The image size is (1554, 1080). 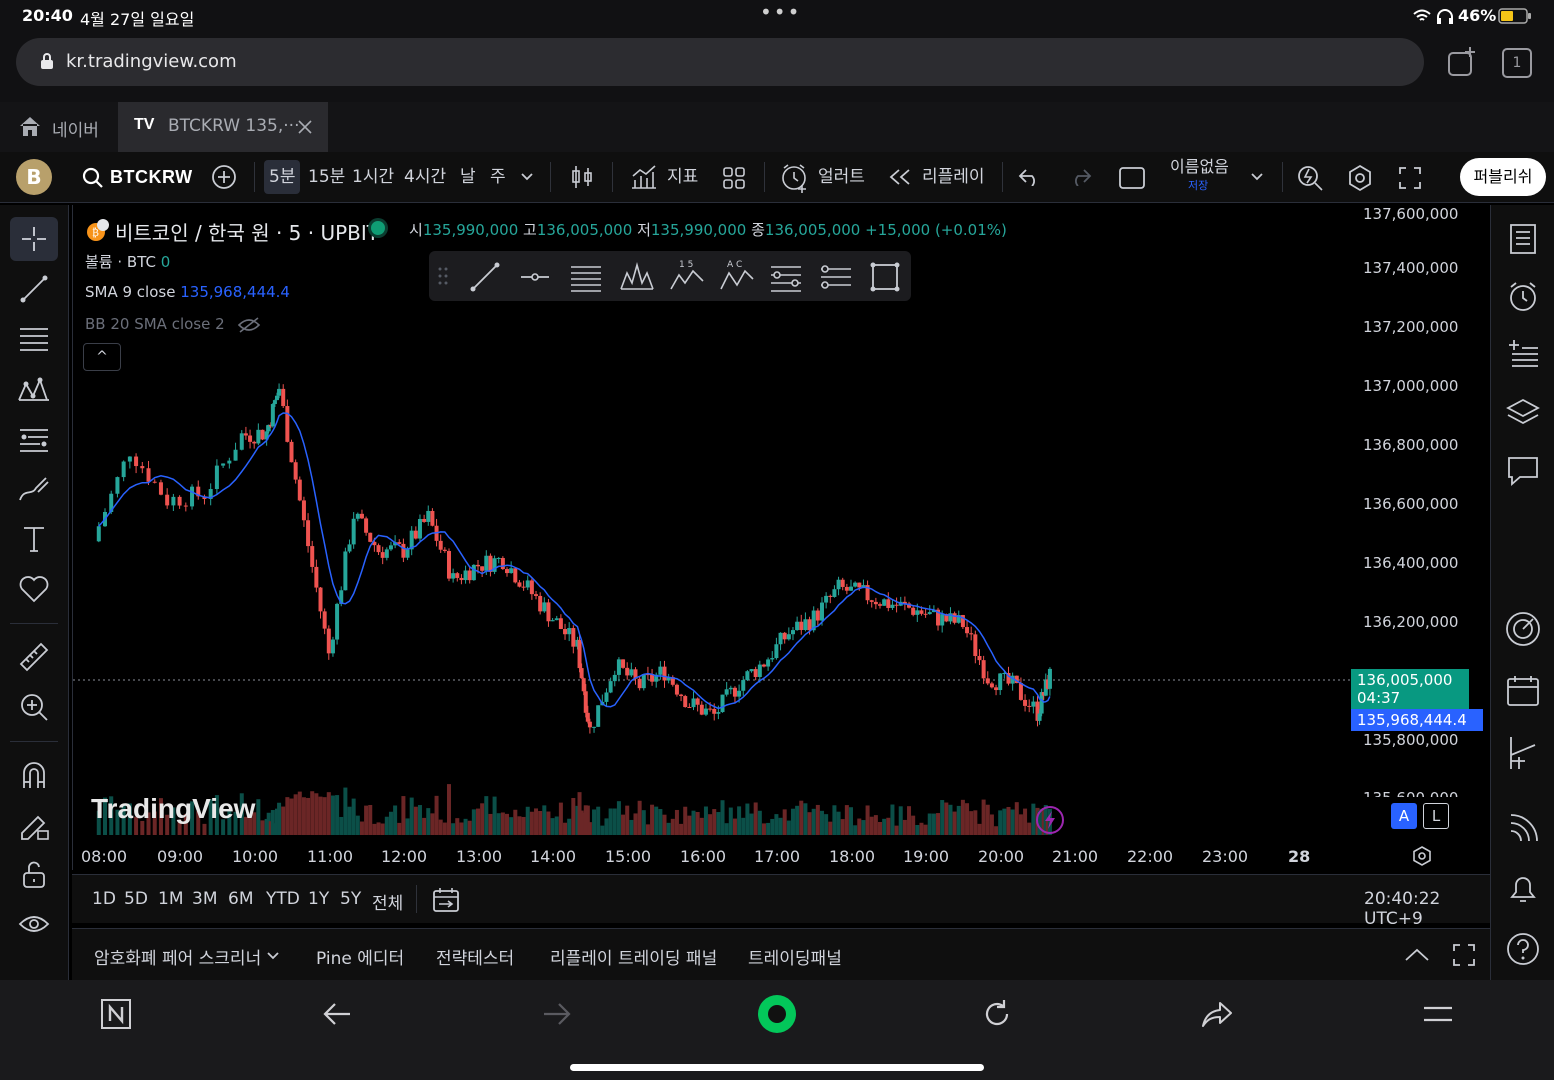 What do you see at coordinates (34, 707) in the screenshot?
I see `zoom-tool` at bounding box center [34, 707].